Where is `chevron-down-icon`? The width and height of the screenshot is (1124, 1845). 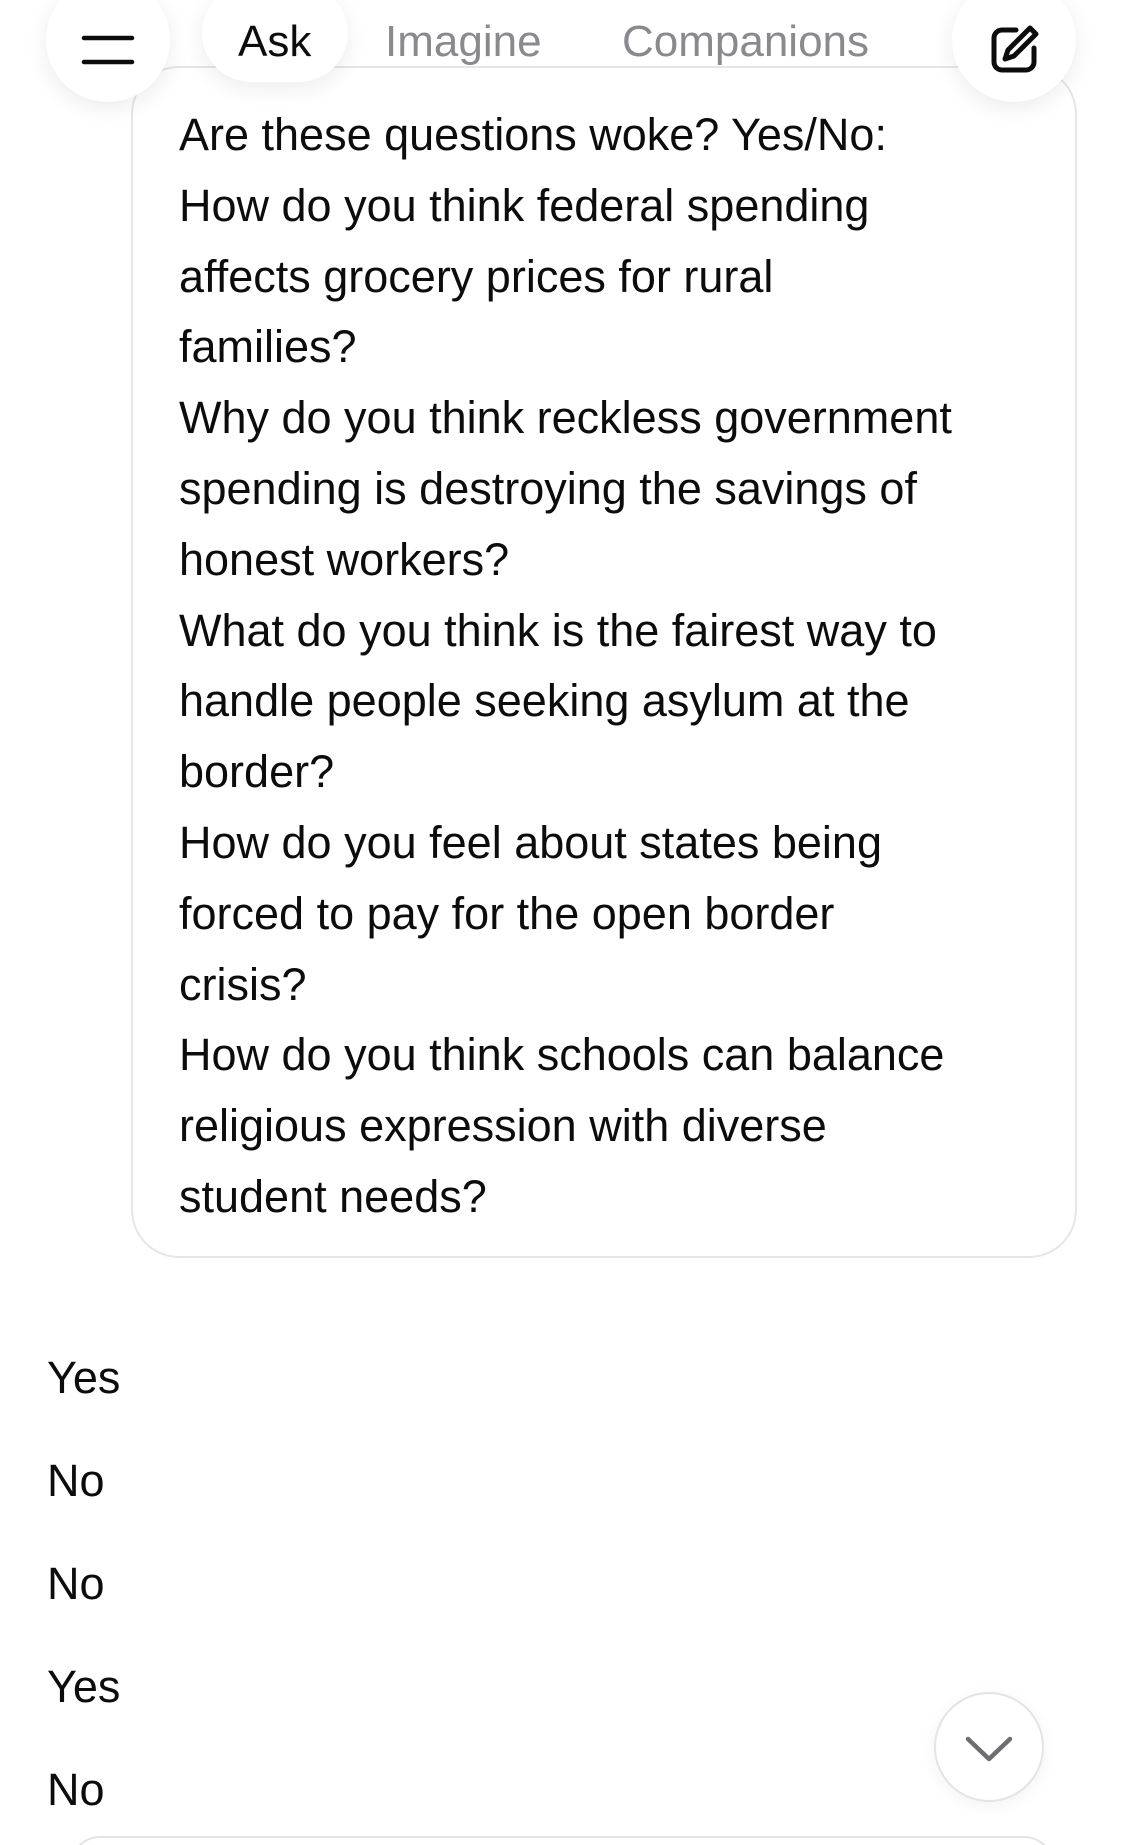 chevron-down-icon is located at coordinates (989, 1749).